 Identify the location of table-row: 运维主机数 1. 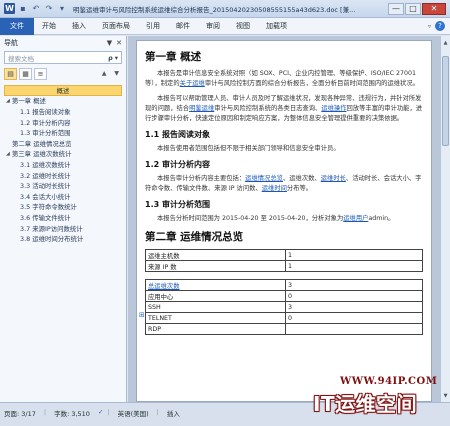
(284, 255).